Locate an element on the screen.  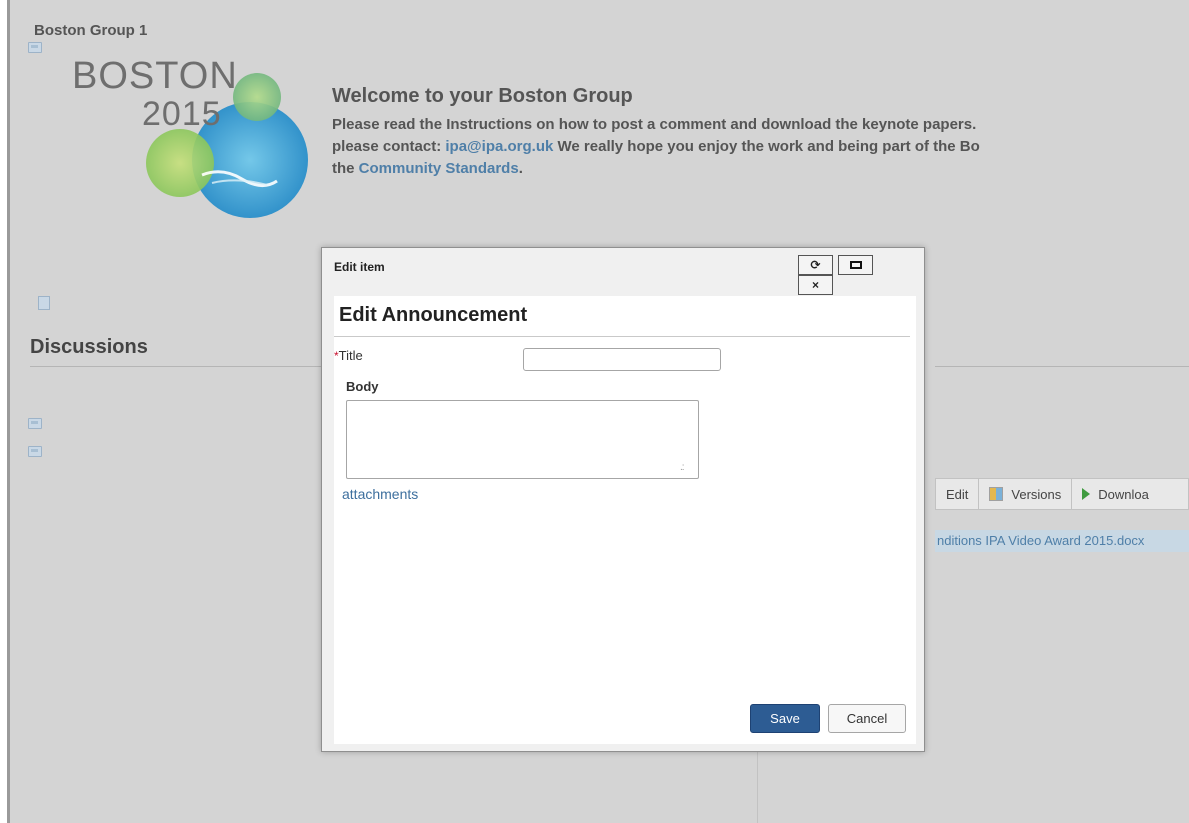
edit-page-icon is located at coordinates (44, 303).